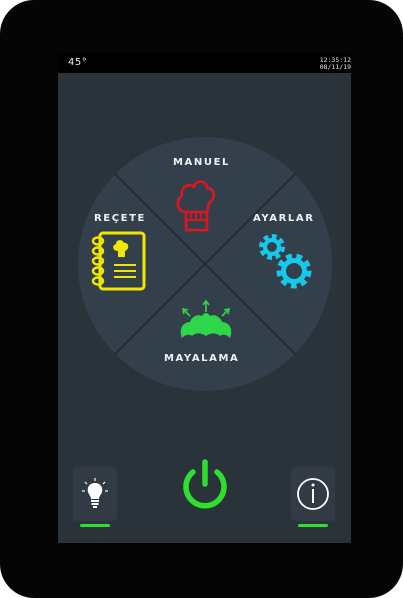  Describe the element at coordinates (78, 62) in the screenshot. I see `temperature-readout: 45°` at that location.